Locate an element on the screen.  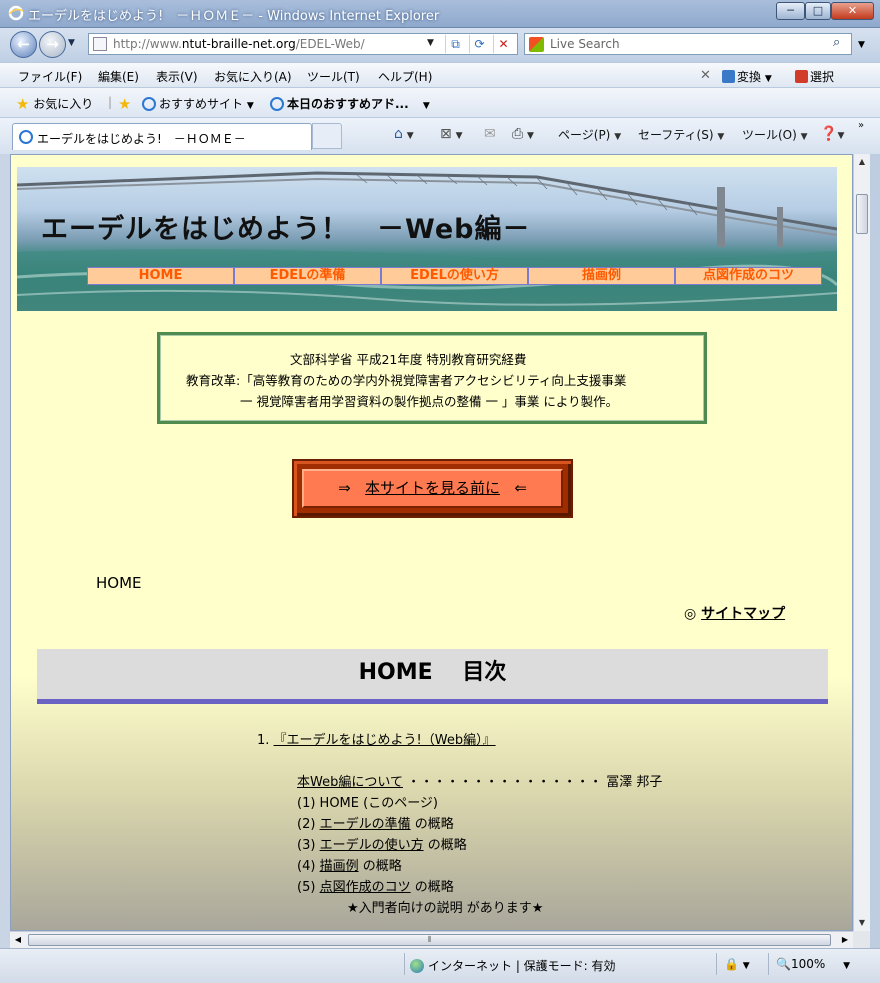
select-button: 選択 is located at coordinates (814, 76).